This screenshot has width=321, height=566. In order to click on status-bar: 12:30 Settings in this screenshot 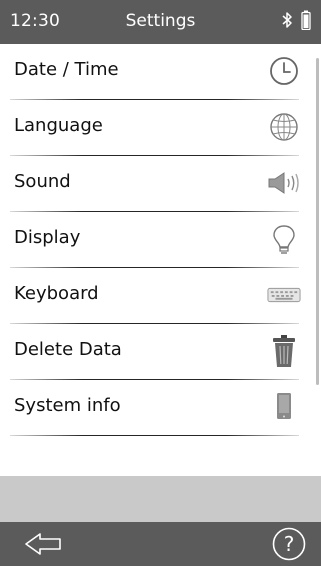, I will do `click(160, 22)`.